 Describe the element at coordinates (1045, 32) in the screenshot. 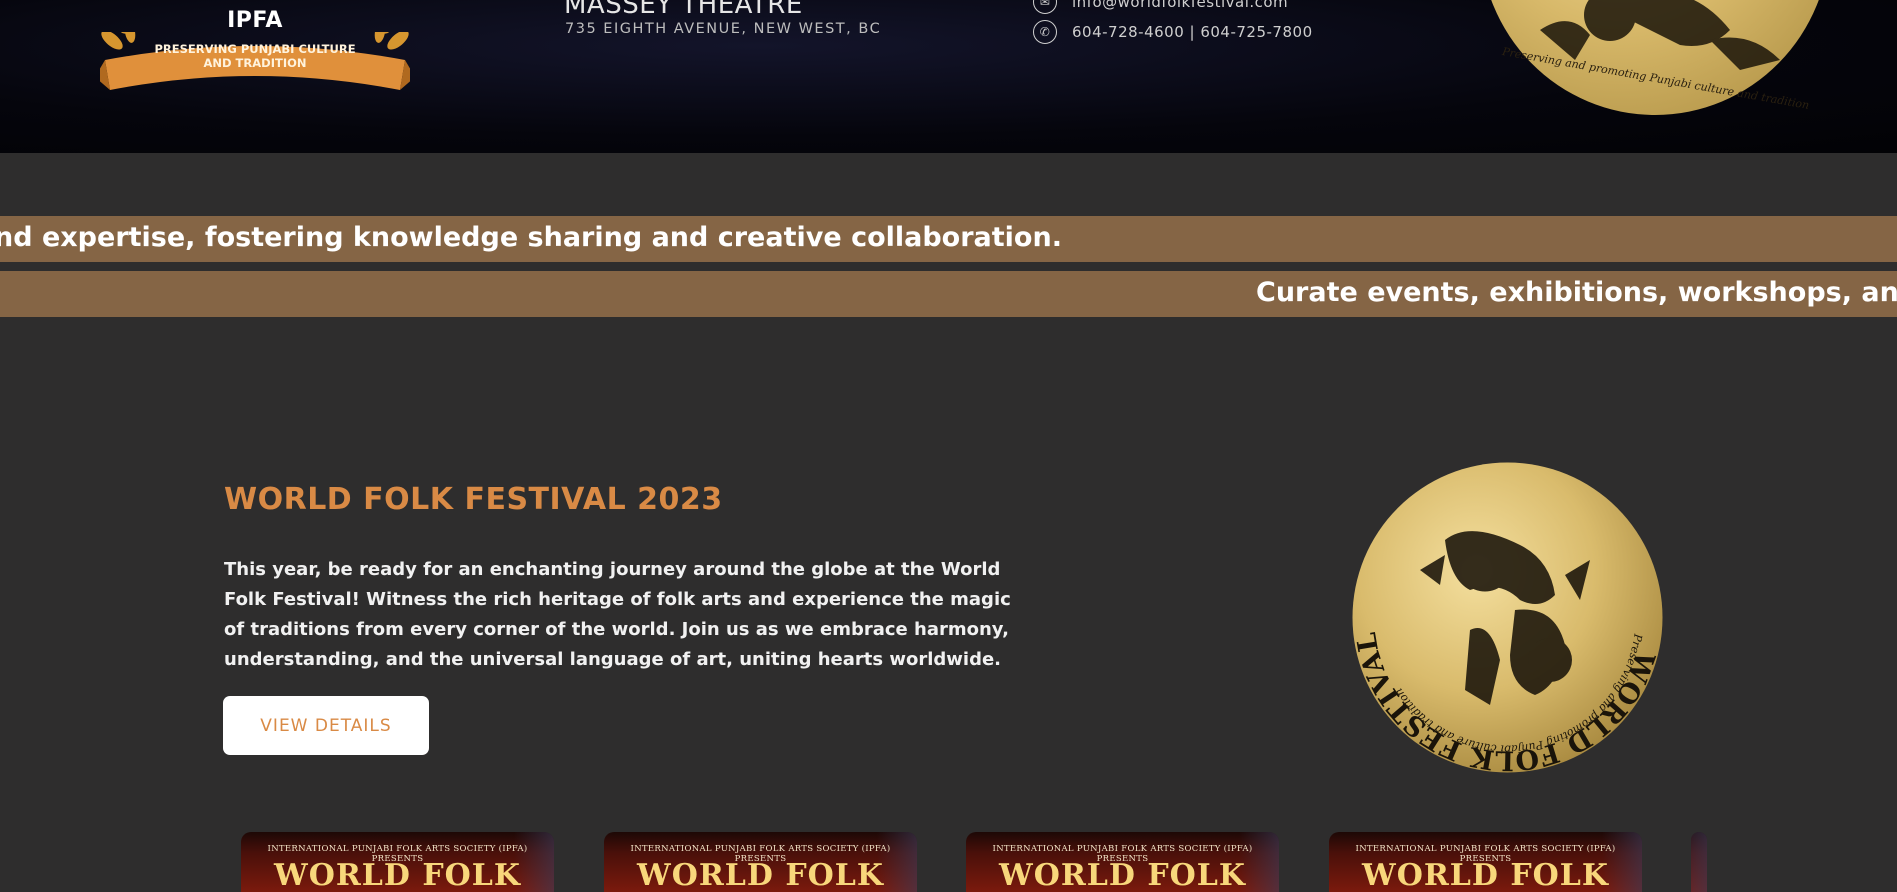

I see `phone-icon: ✆` at that location.